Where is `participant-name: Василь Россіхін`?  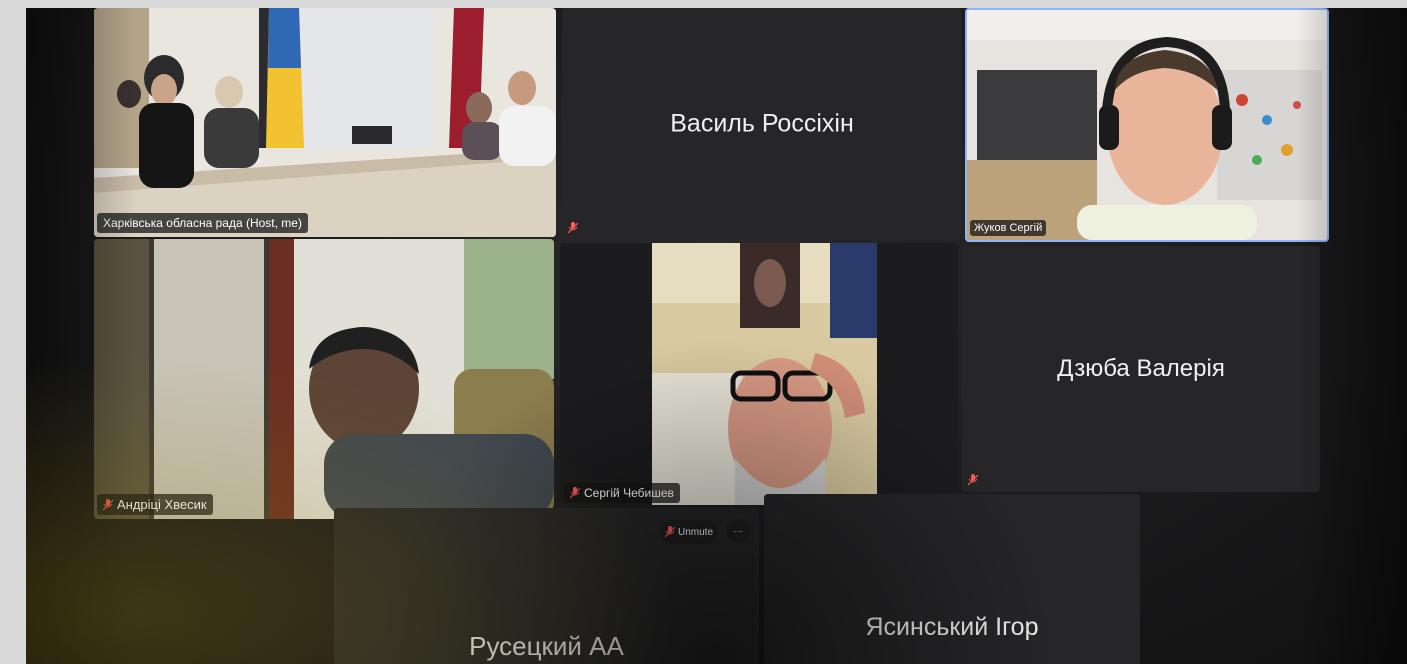 participant-name: Василь Россіхін is located at coordinates (762, 123).